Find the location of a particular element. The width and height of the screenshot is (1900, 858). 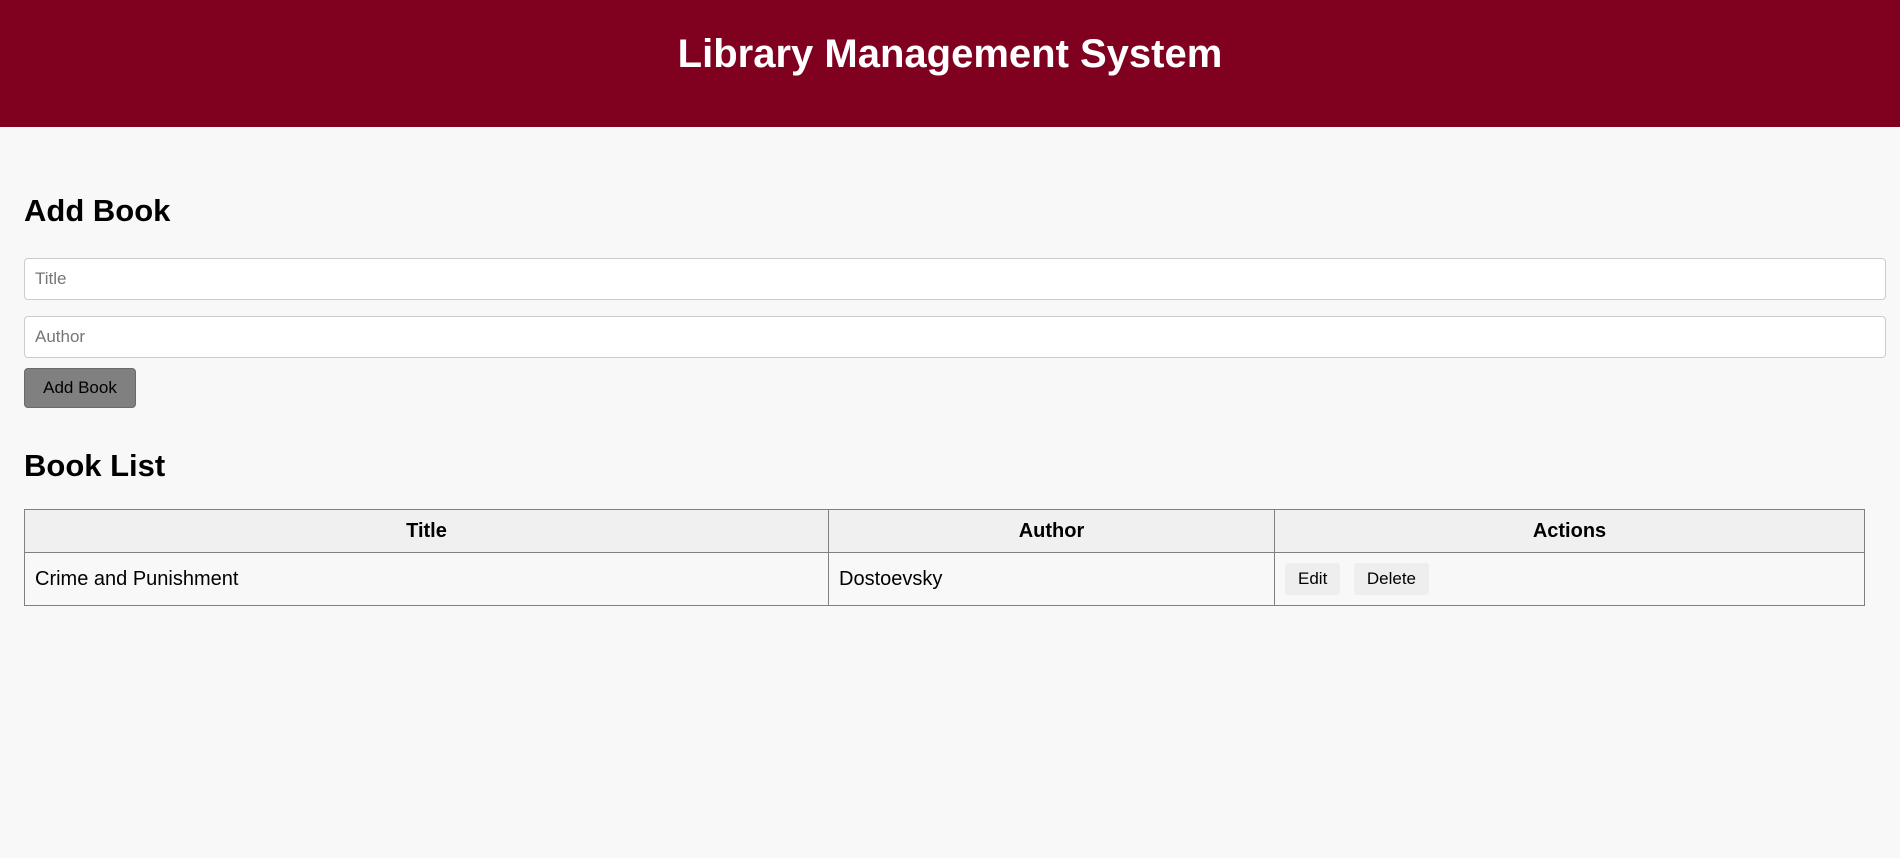

delete-button: Delete is located at coordinates (1391, 579).